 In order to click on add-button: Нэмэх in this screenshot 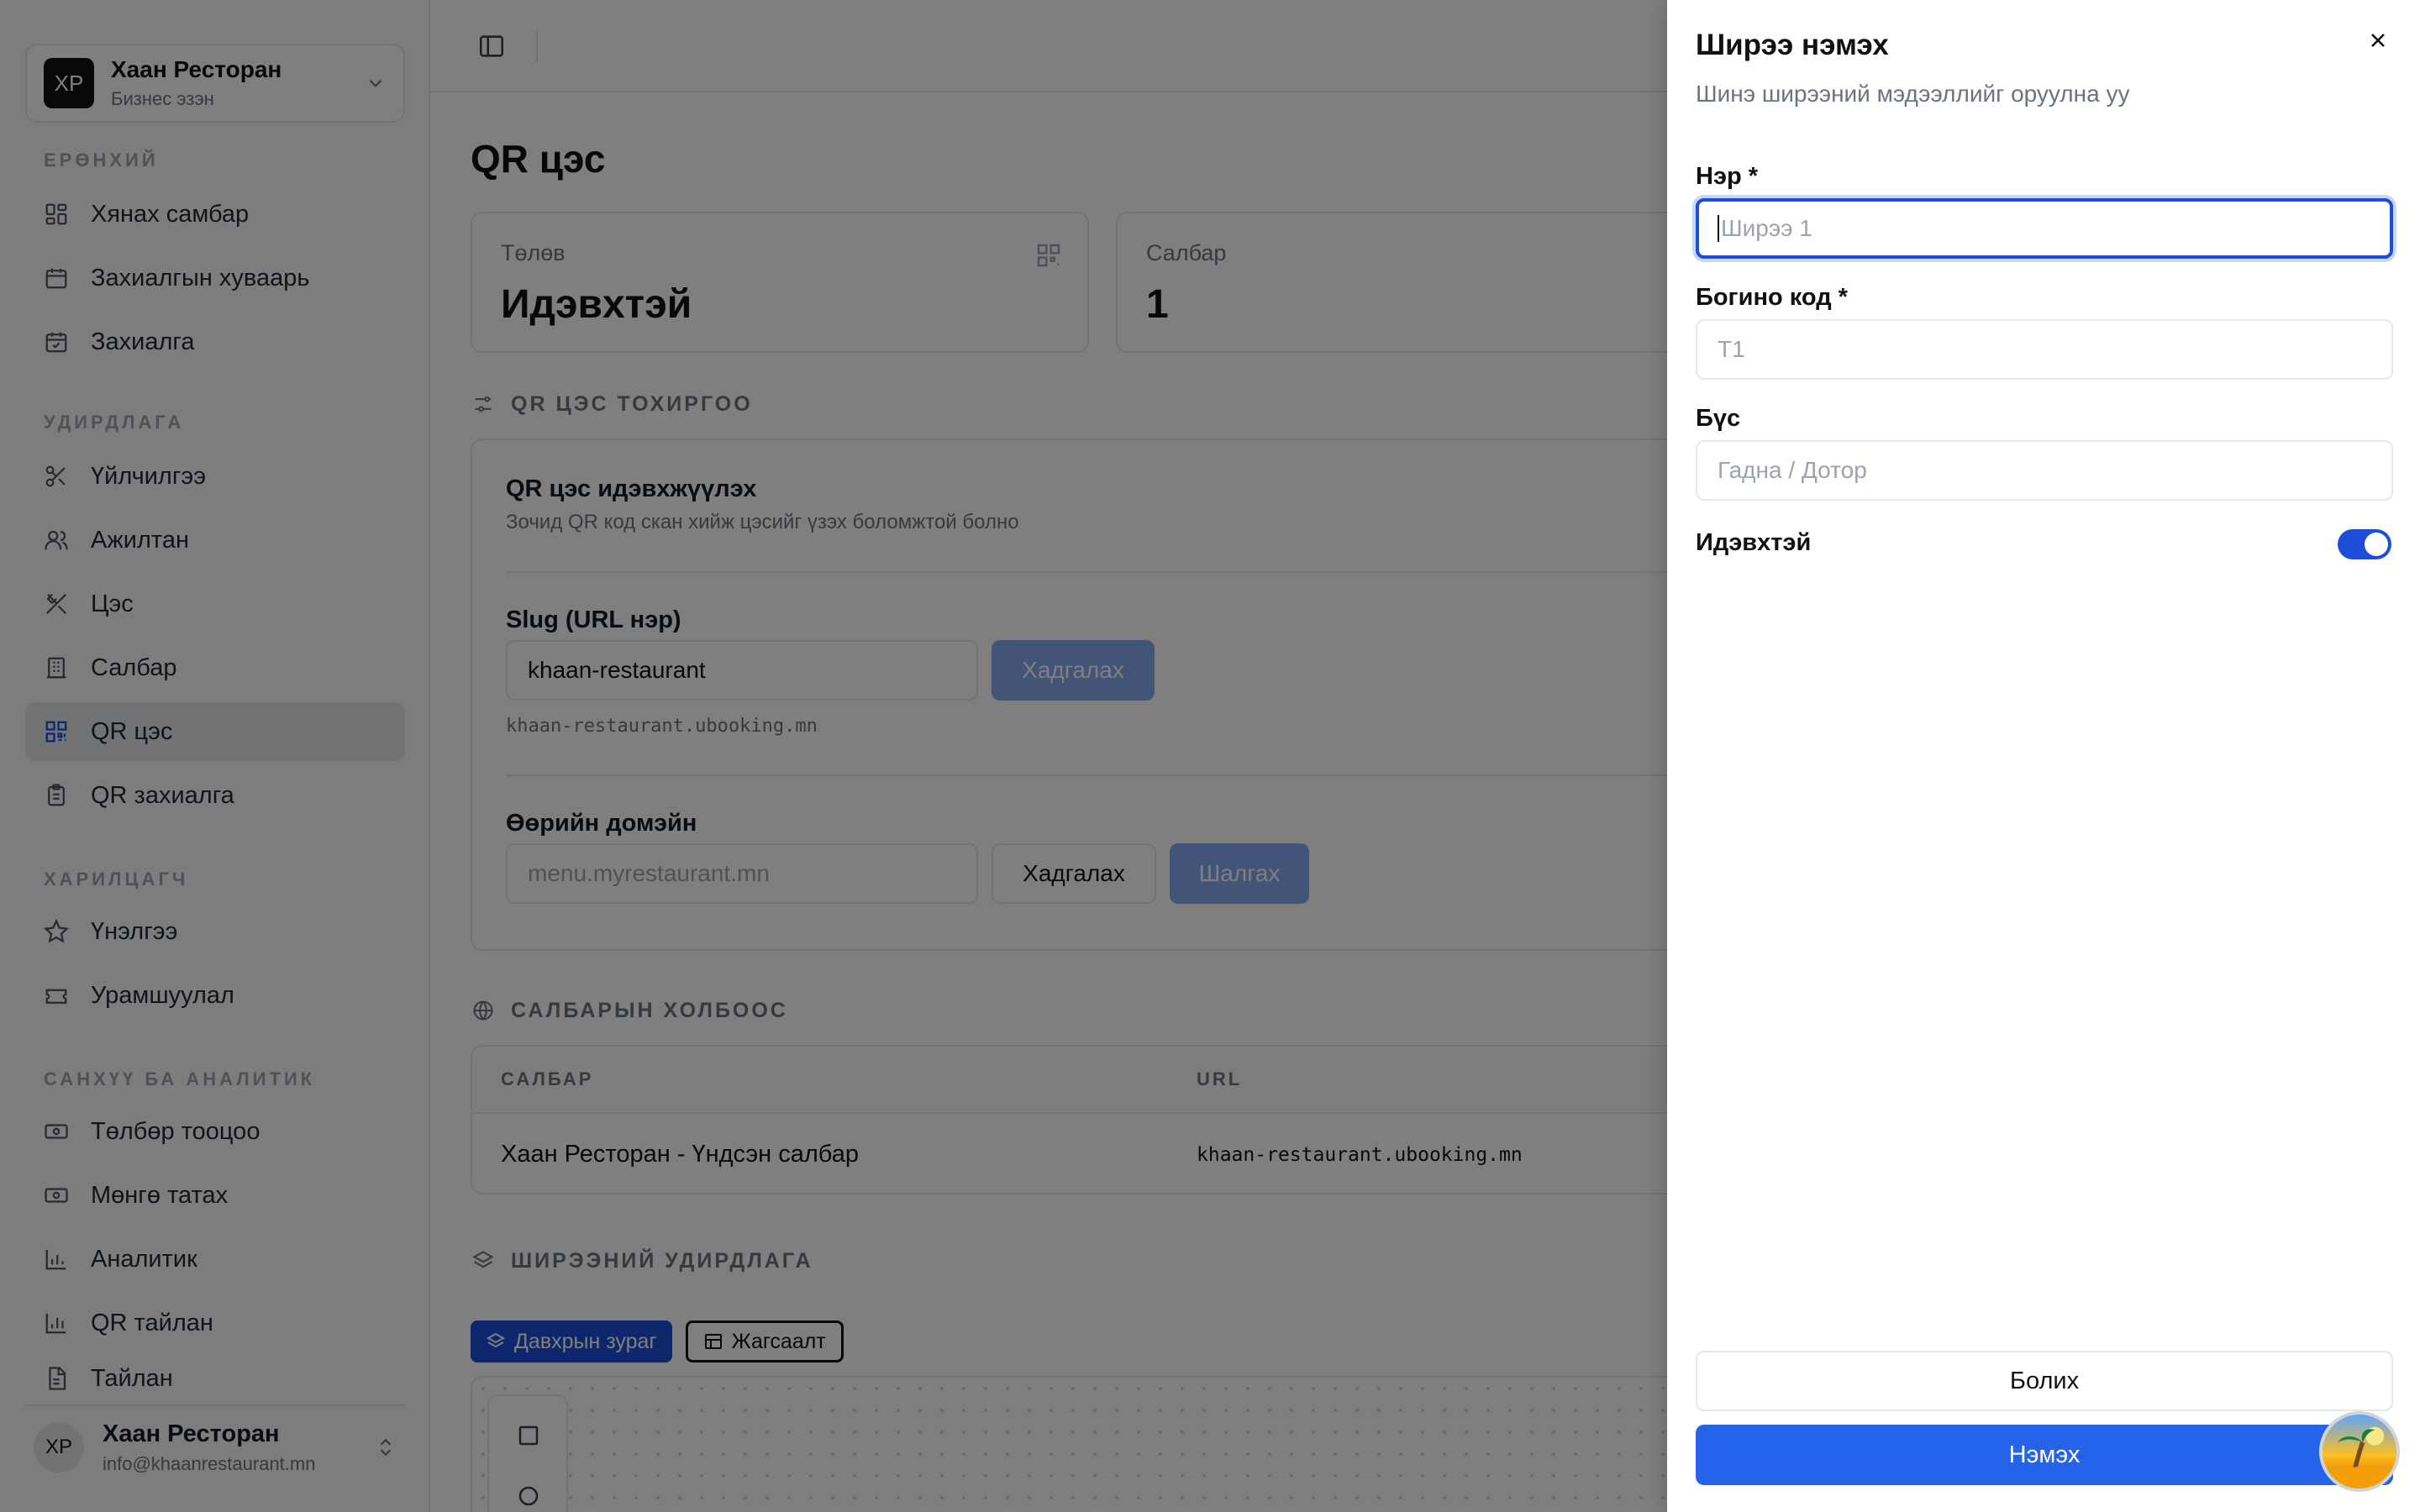, I will do `click(2044, 1455)`.